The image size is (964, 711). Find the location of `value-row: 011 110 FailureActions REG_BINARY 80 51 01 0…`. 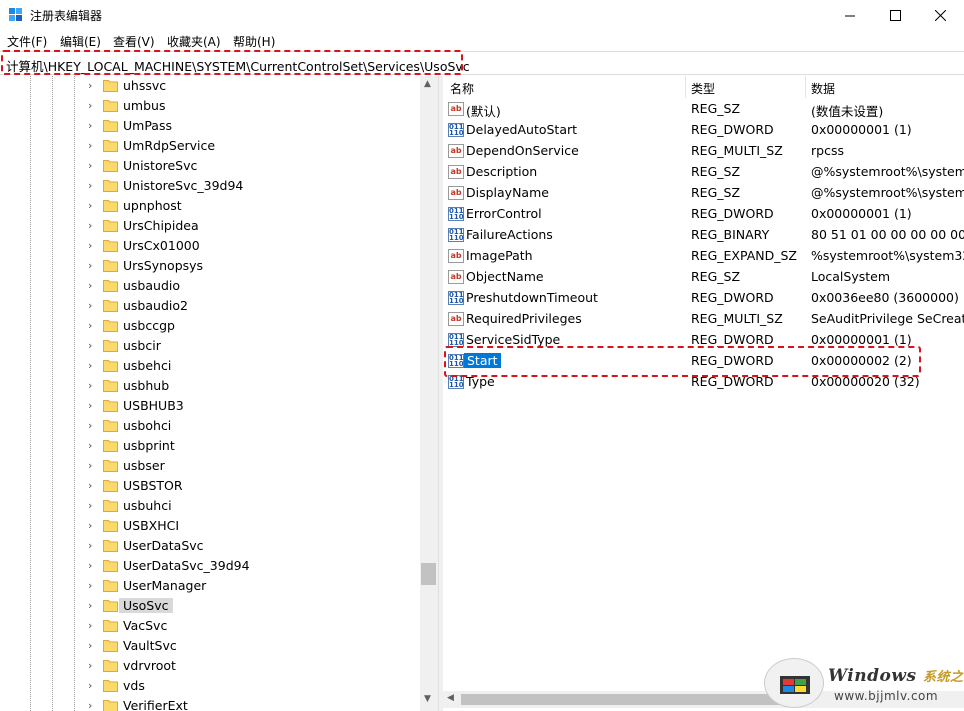

value-row: 011 110 FailureActions REG_BINARY 80 51 01 0… is located at coordinates (703, 235).